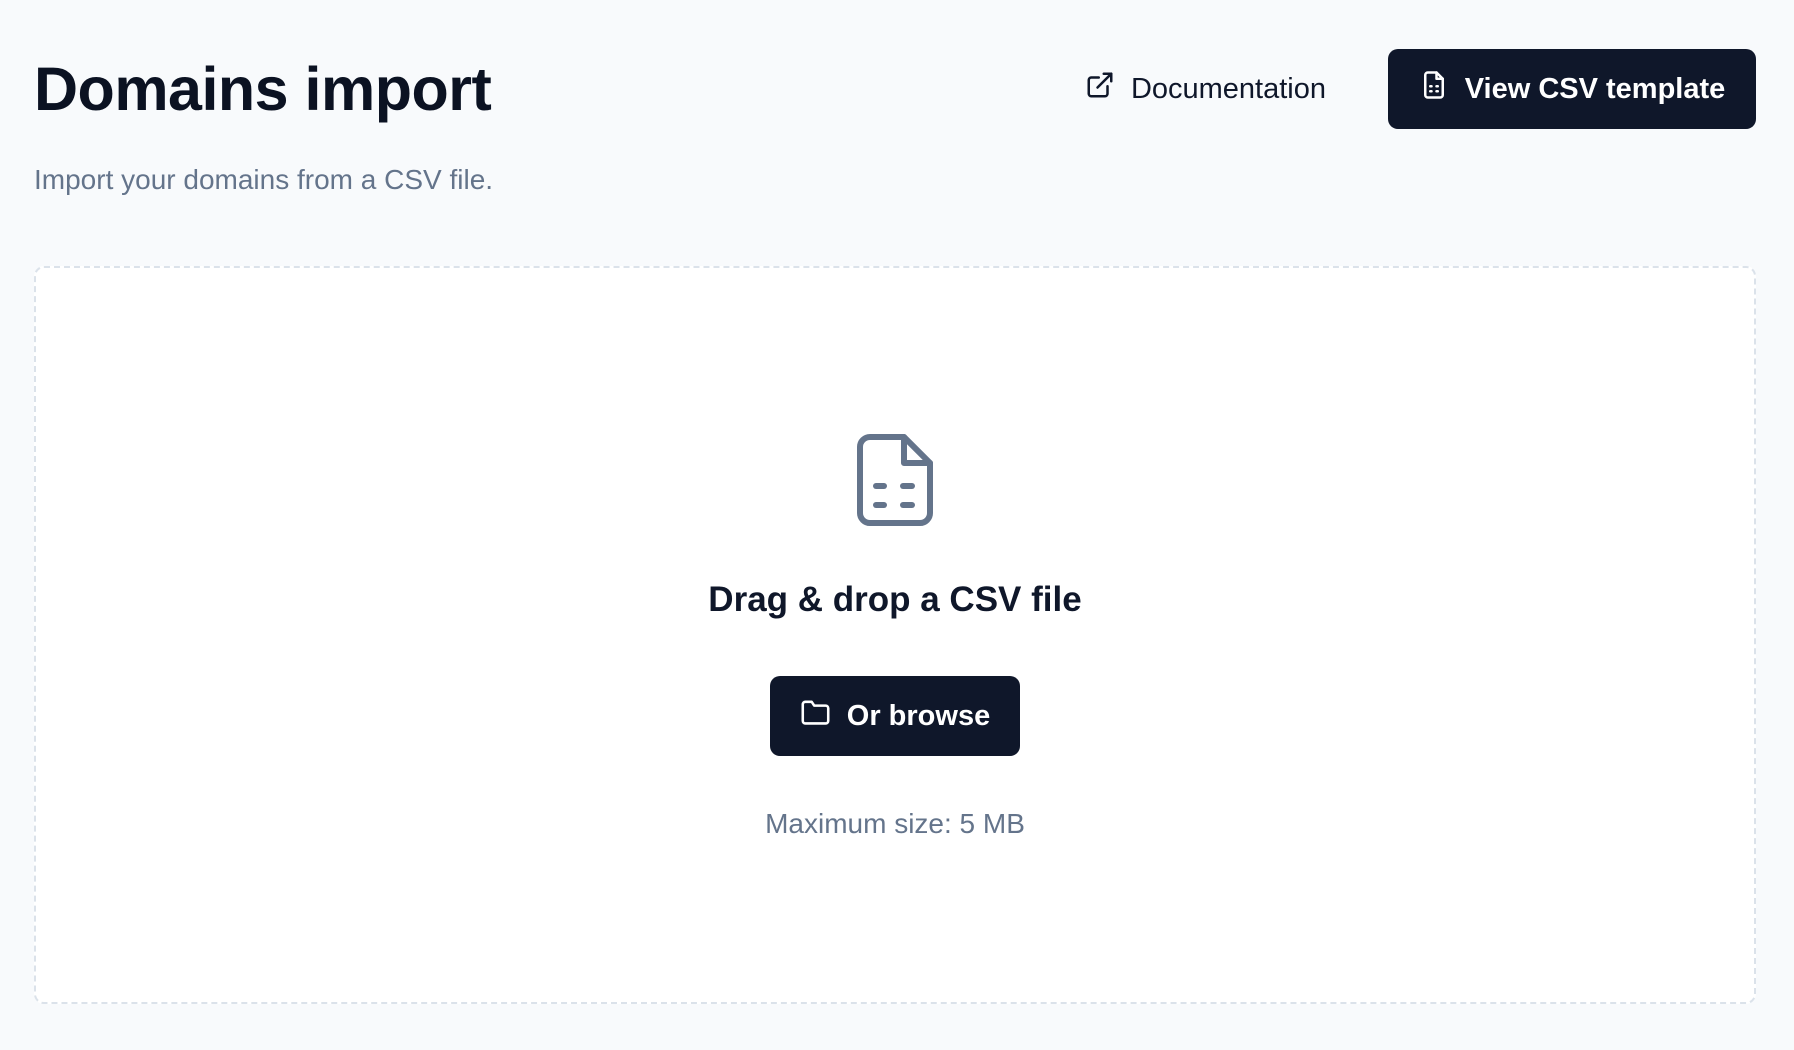 The height and width of the screenshot is (1050, 1794). Describe the element at coordinates (895, 599) in the screenshot. I see `dropzone-title: Drag & drop a CSV file` at that location.